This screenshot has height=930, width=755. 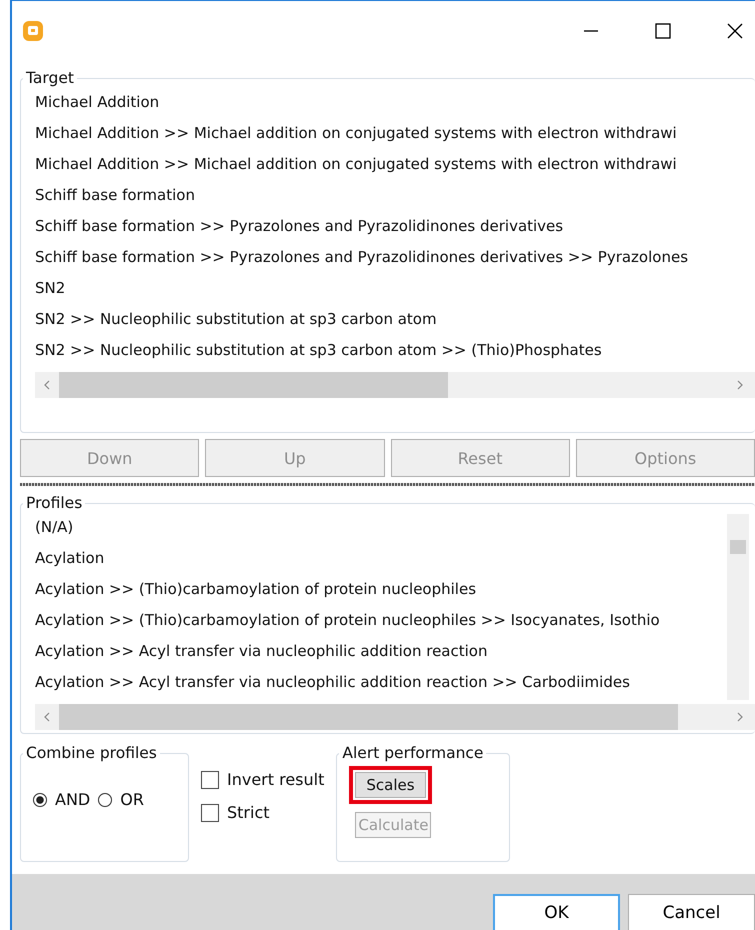 I want to click on list-item: Acylation >> Acyl transfer via nucleophilic addition reaction, so click(x=380, y=653).